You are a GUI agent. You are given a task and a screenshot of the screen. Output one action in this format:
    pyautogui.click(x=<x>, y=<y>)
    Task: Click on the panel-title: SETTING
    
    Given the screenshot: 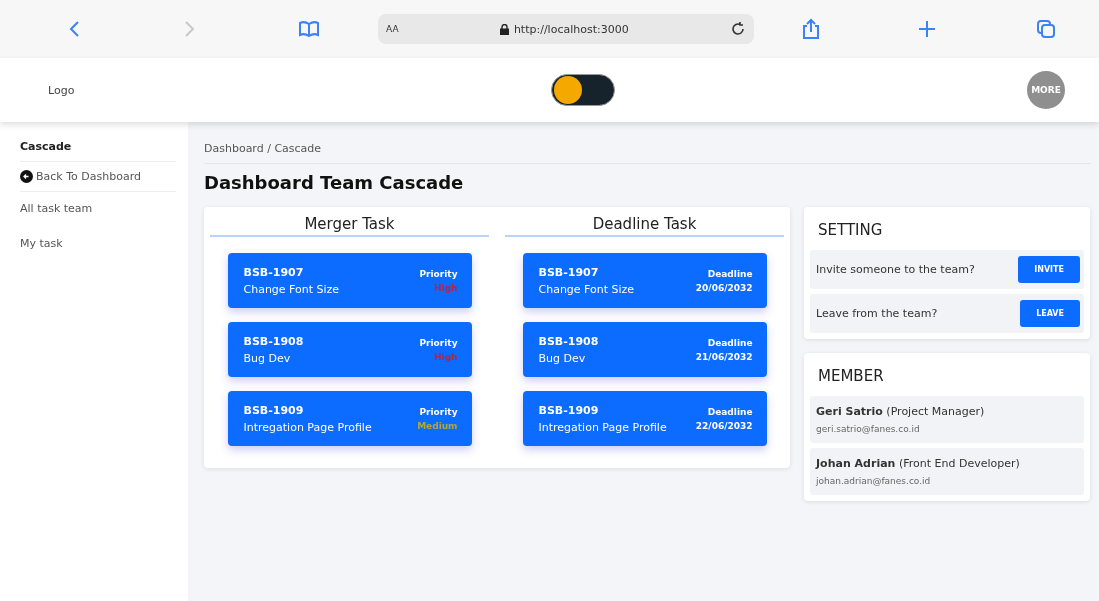 What is the action you would take?
    pyautogui.click(x=850, y=230)
    